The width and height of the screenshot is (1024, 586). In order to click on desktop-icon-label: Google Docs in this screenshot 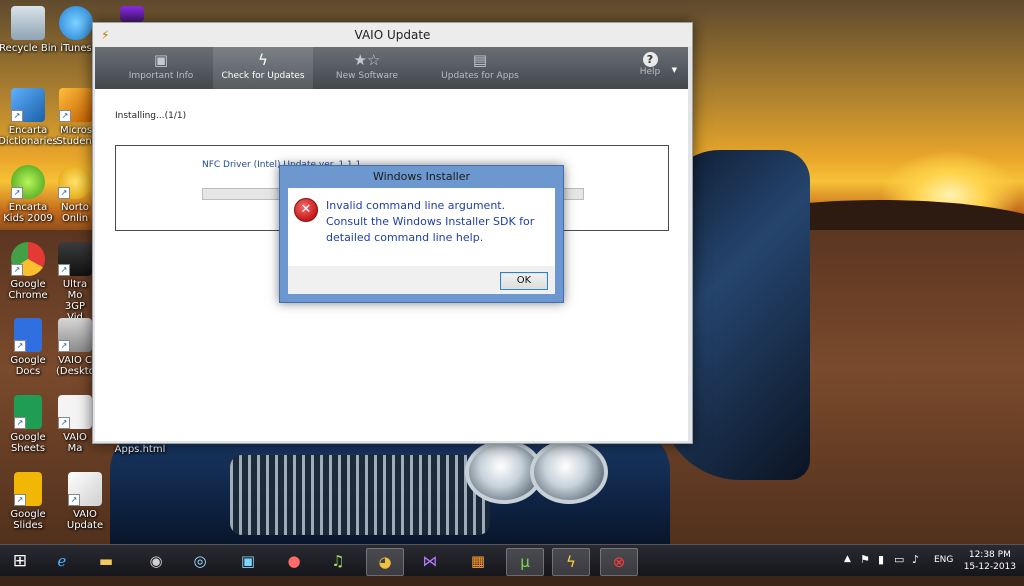, I will do `click(28, 366)`.